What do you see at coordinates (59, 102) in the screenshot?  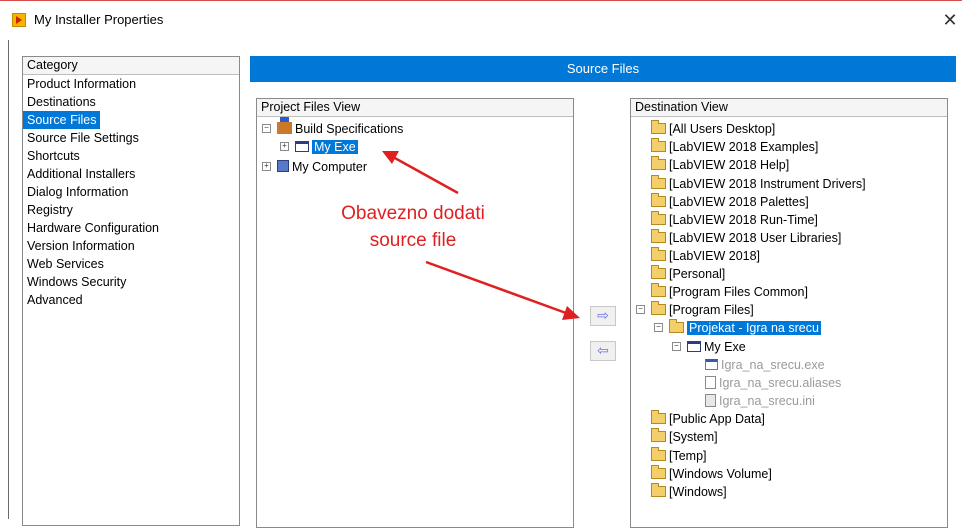 I see `category-item-destinations: Destinations` at bounding box center [59, 102].